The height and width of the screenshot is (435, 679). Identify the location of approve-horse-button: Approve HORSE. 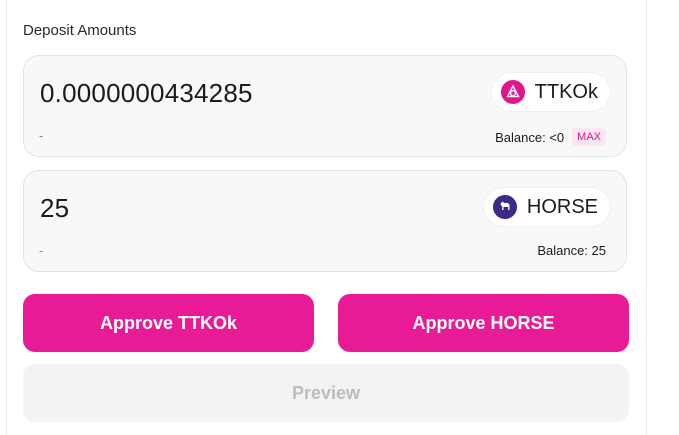
(483, 323).